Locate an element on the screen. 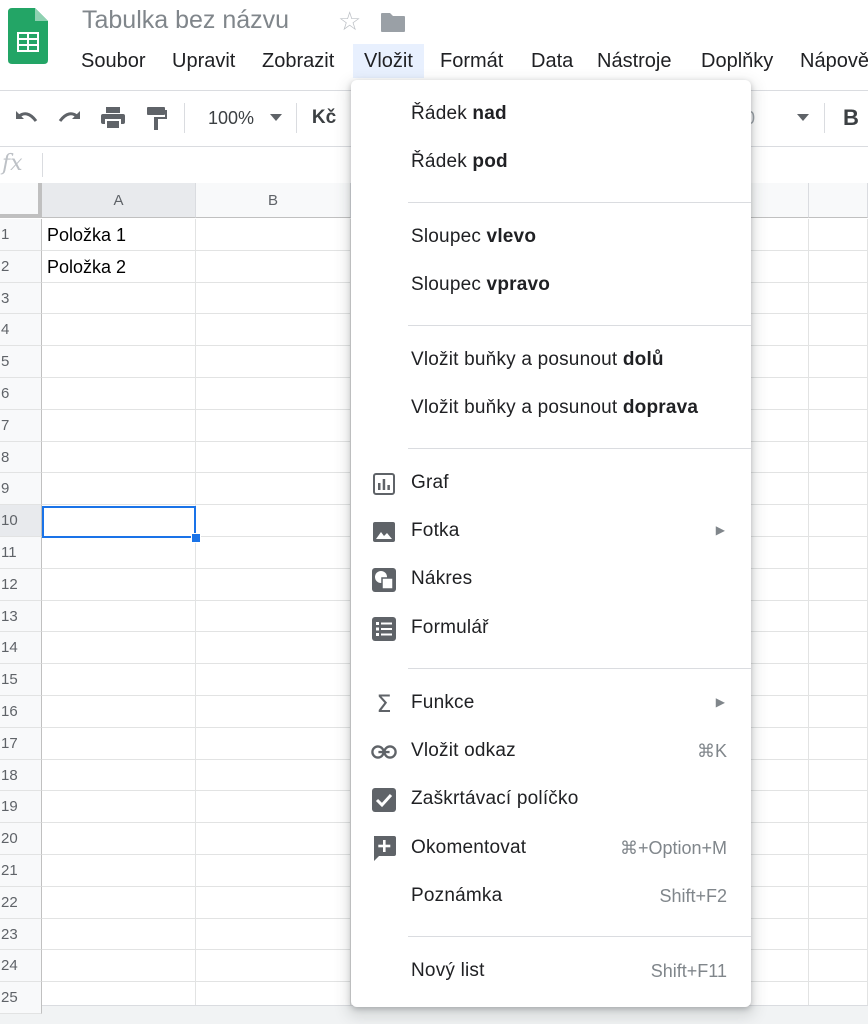 The image size is (868, 1024). row-header: 19 is located at coordinates (21, 807).